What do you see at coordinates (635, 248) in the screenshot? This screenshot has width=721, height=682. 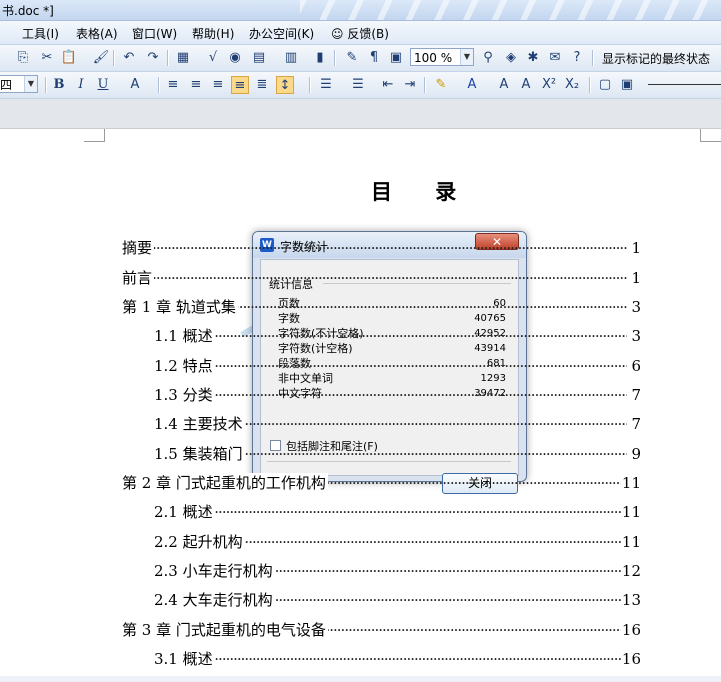 I see `toc-row-page: 1` at bounding box center [635, 248].